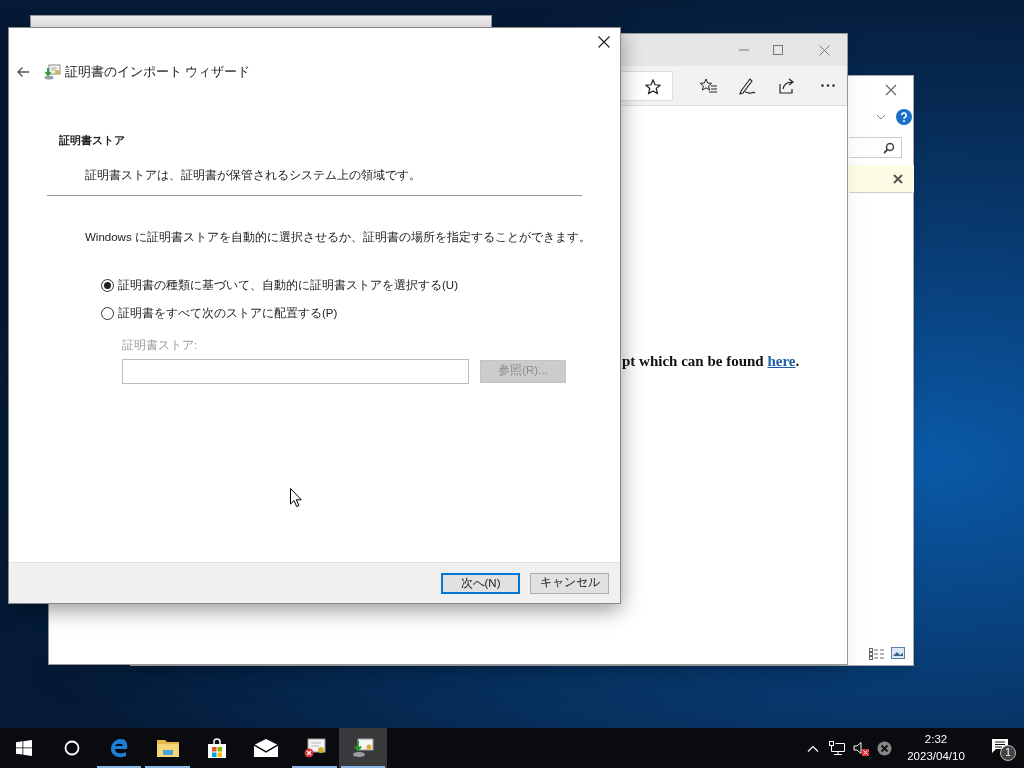  What do you see at coordinates (787, 85) in the screenshot?
I see `share-icon` at bounding box center [787, 85].